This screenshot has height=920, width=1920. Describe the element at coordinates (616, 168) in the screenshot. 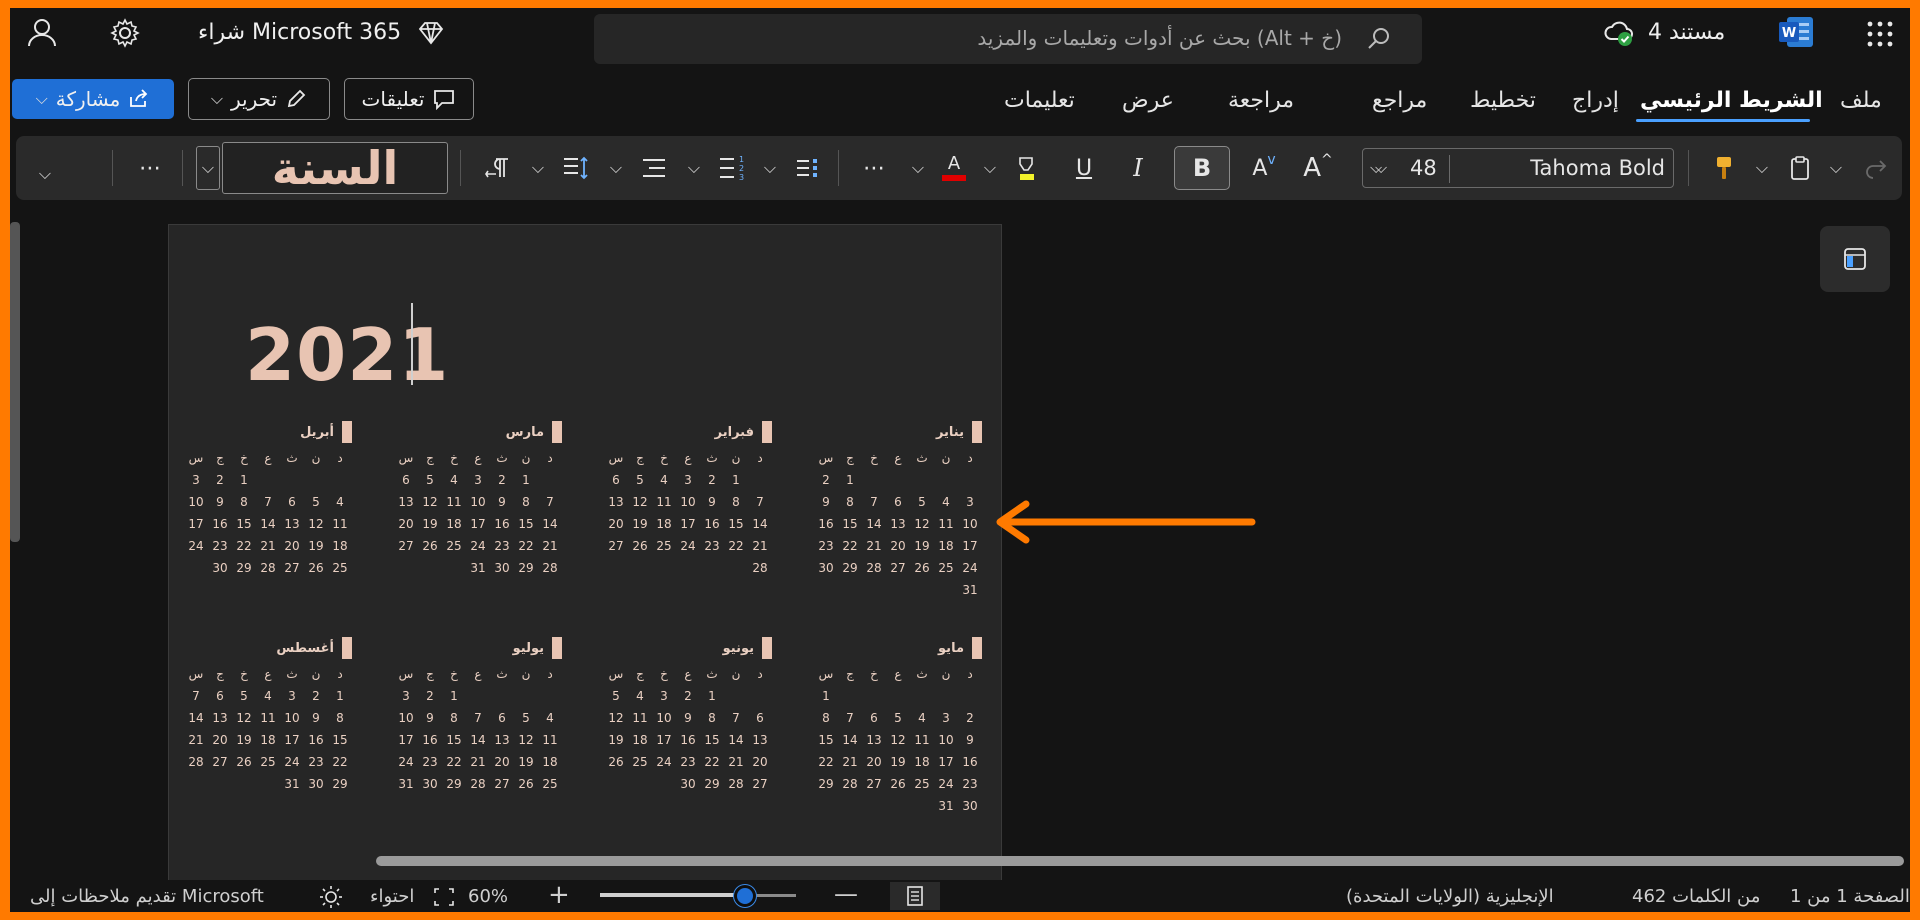

I see `align-dropdown-chevron: ⌵` at that location.